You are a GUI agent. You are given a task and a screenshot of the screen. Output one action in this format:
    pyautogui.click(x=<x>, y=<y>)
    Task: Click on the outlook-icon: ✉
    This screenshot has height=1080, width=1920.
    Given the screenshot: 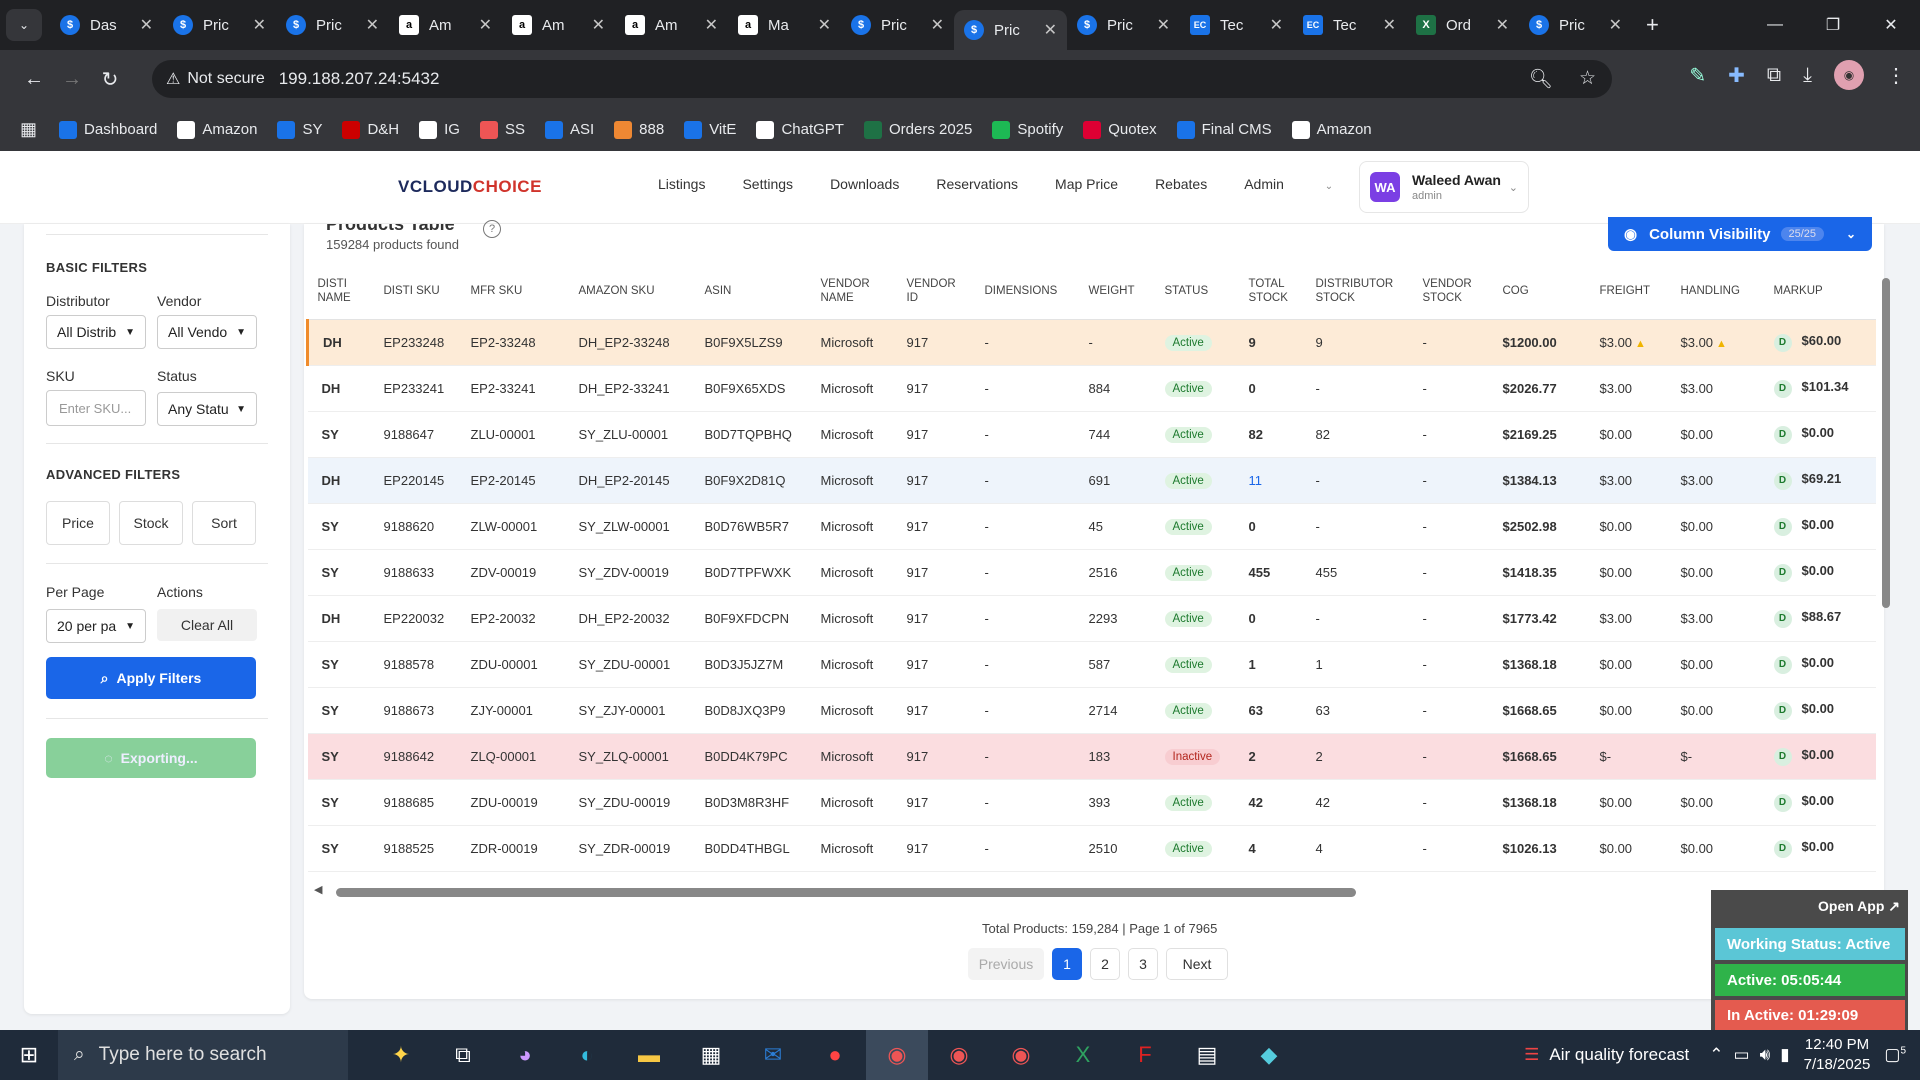 What is the action you would take?
    pyautogui.click(x=773, y=1055)
    